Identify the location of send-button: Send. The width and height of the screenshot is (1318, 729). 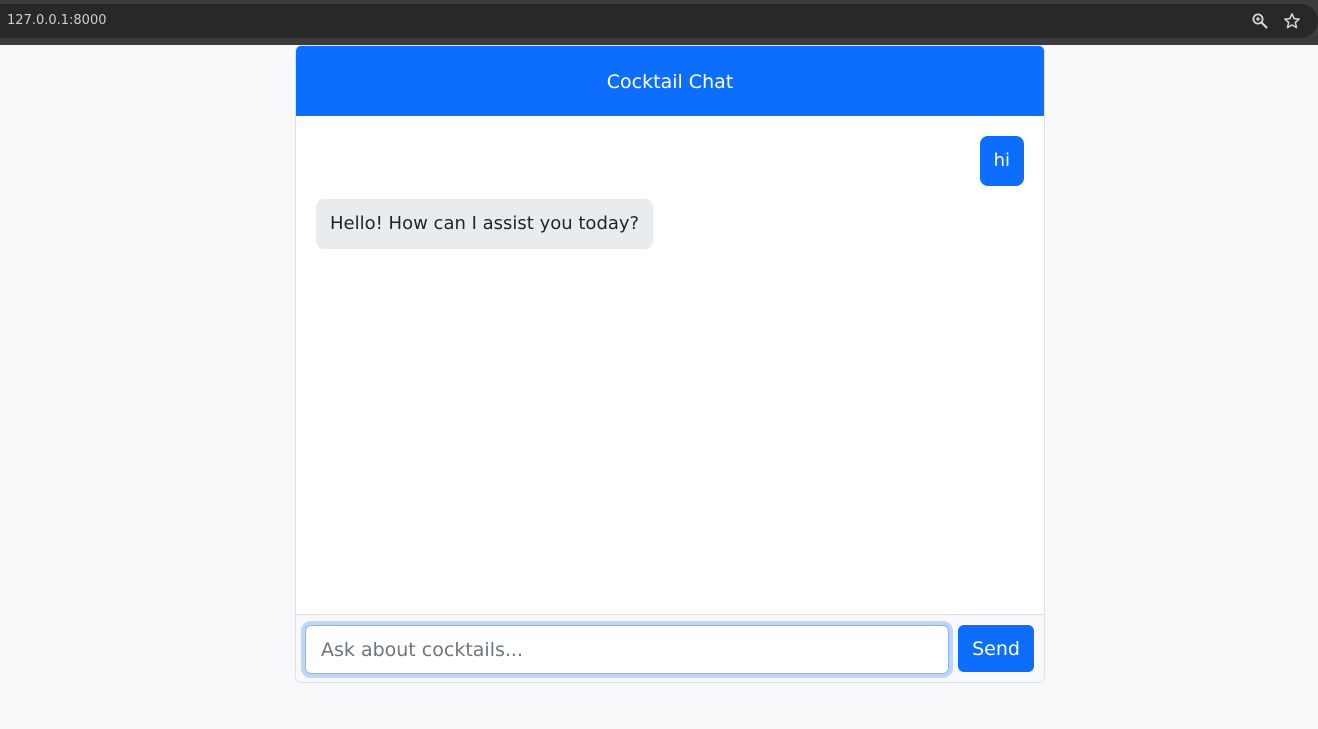
(996, 648).